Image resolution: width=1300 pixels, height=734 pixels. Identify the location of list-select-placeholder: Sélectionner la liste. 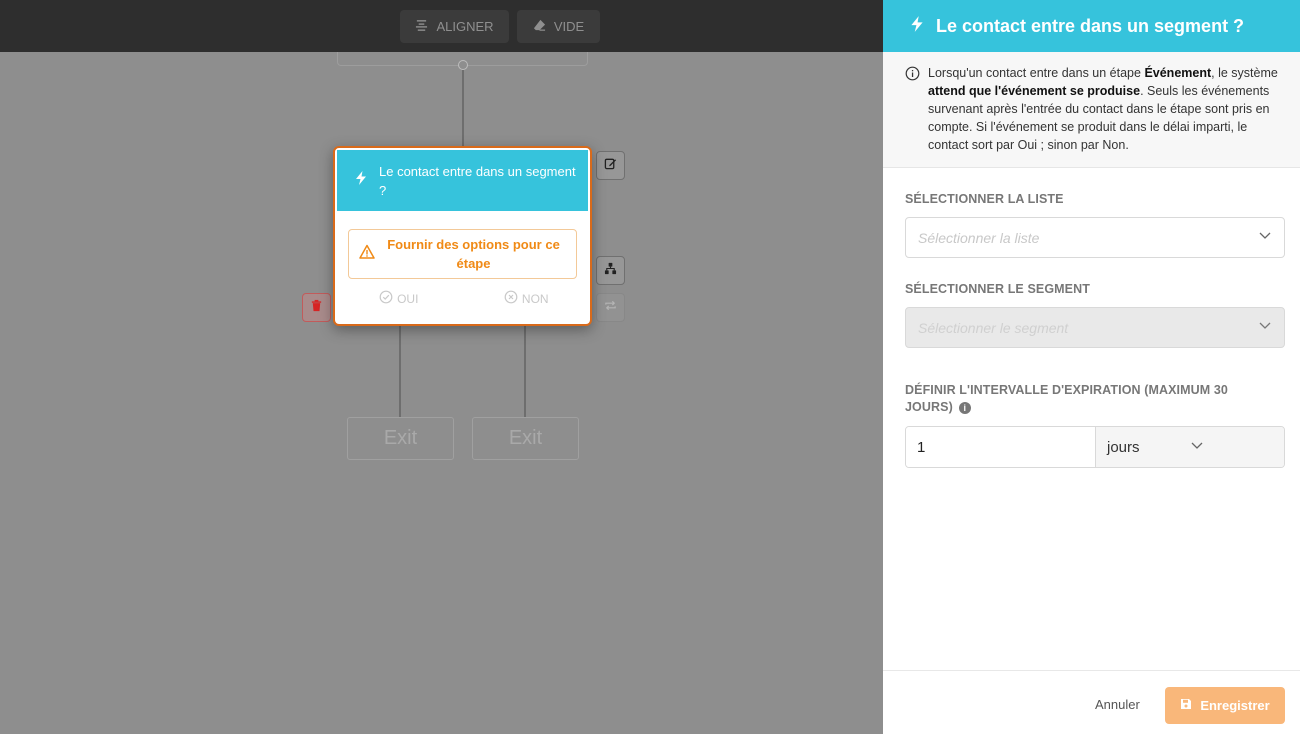
(979, 237).